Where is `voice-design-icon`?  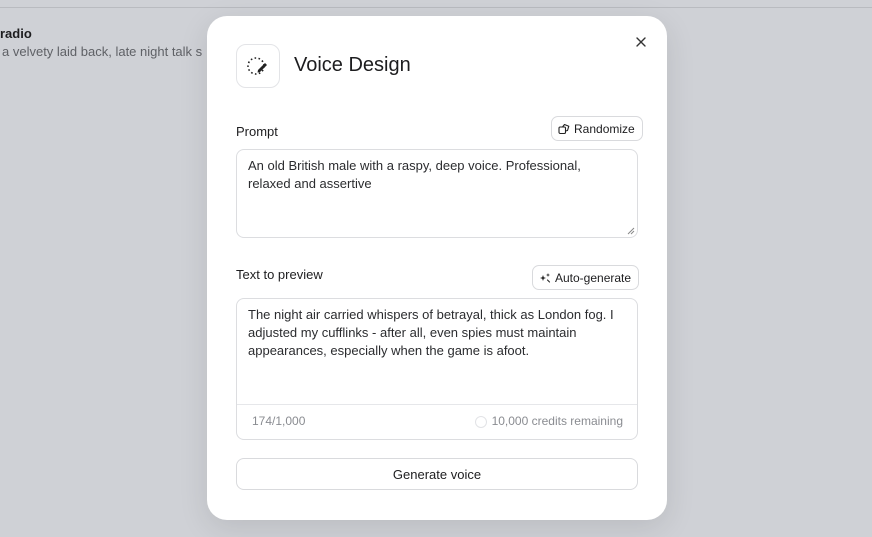 voice-design-icon is located at coordinates (258, 66).